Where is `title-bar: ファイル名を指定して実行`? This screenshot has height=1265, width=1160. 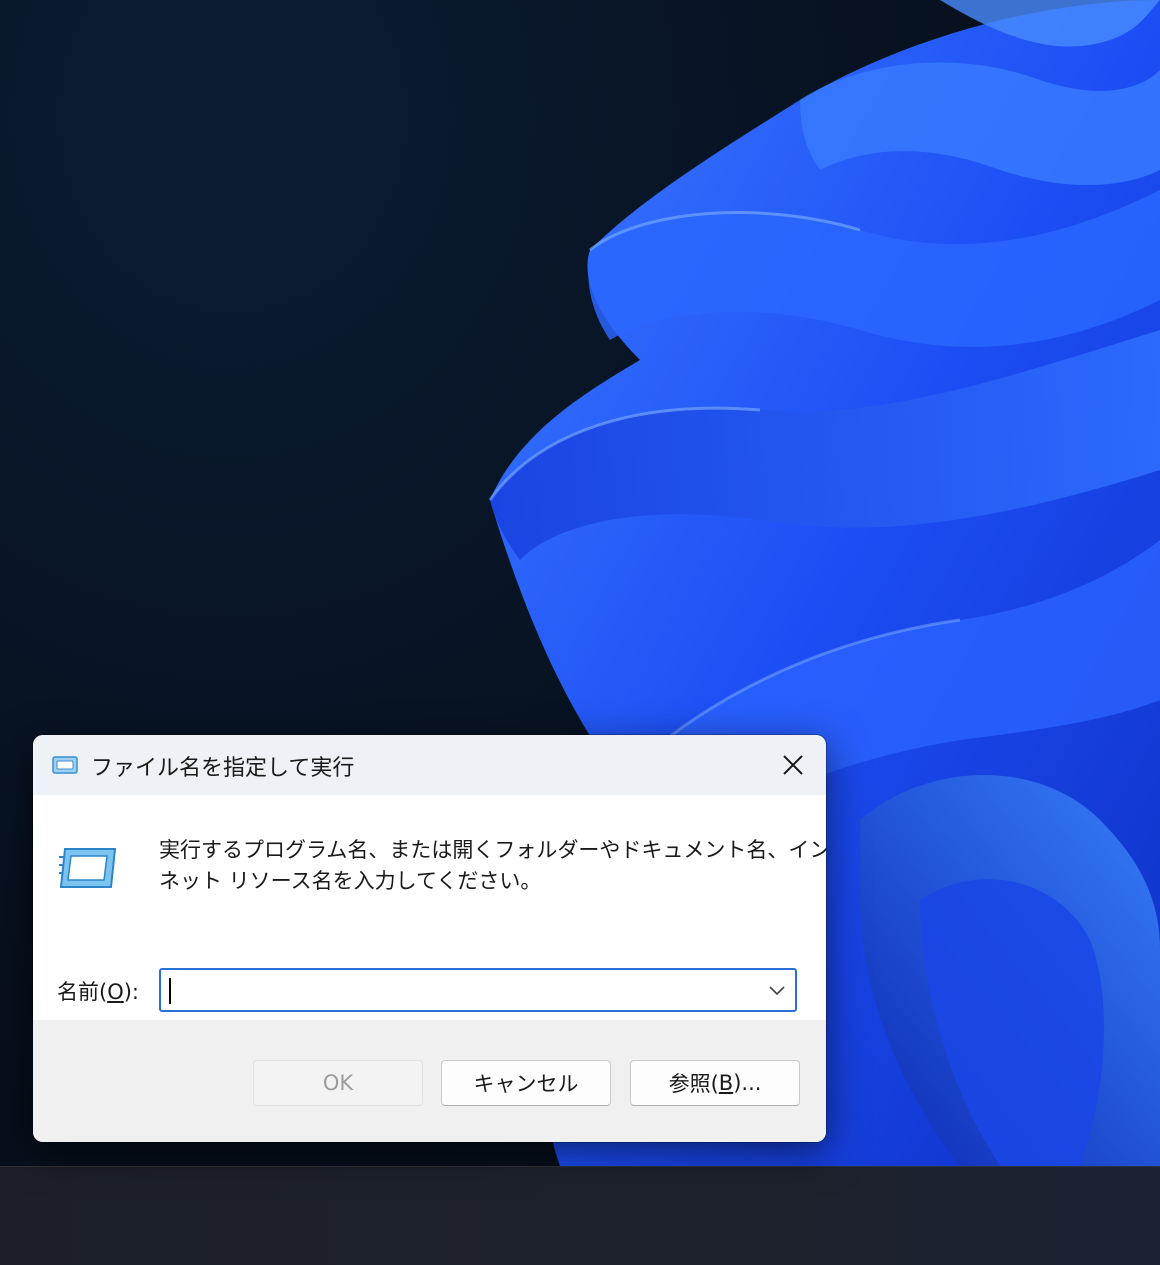 title-bar: ファイル名を指定して実行 is located at coordinates (429, 765).